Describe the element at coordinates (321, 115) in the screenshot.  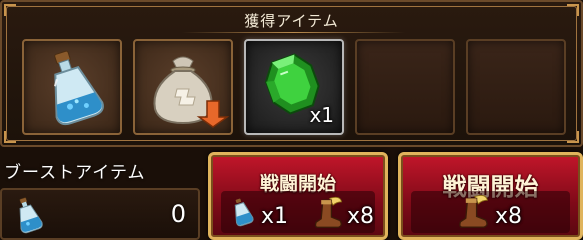
I see `item-quantity: x1` at that location.